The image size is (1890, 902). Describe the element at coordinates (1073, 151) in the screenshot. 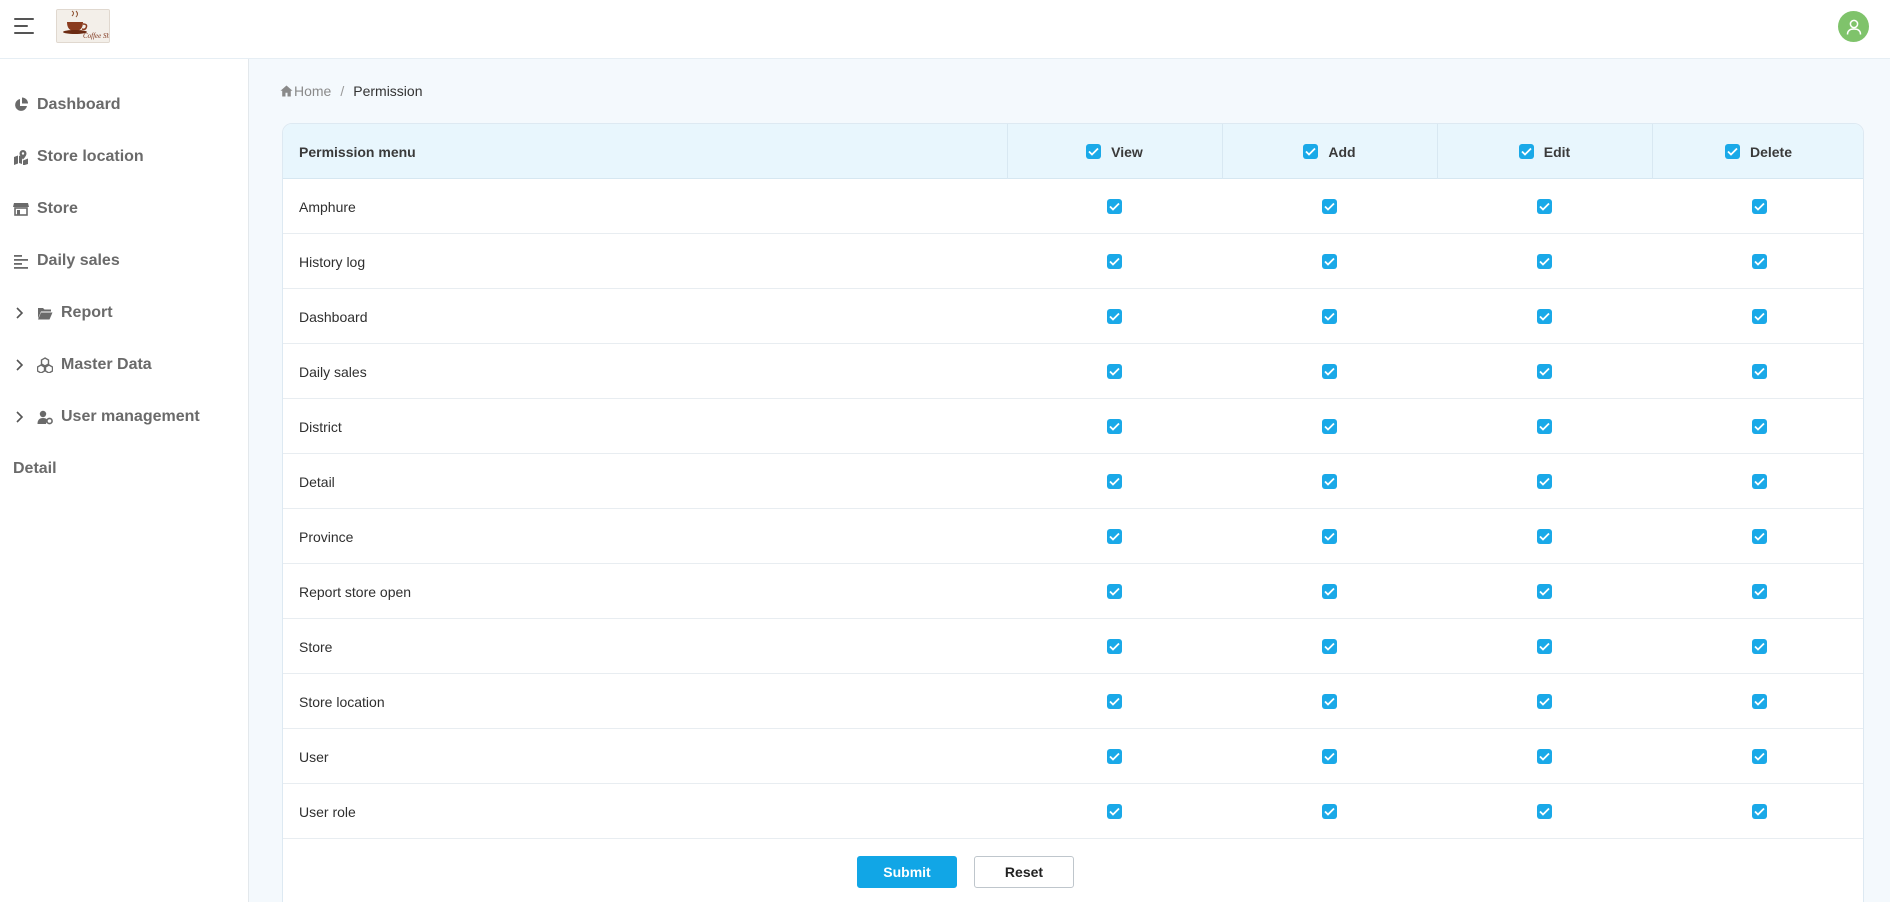

I see `table-header: Permission menu View Add Edit Delete` at that location.